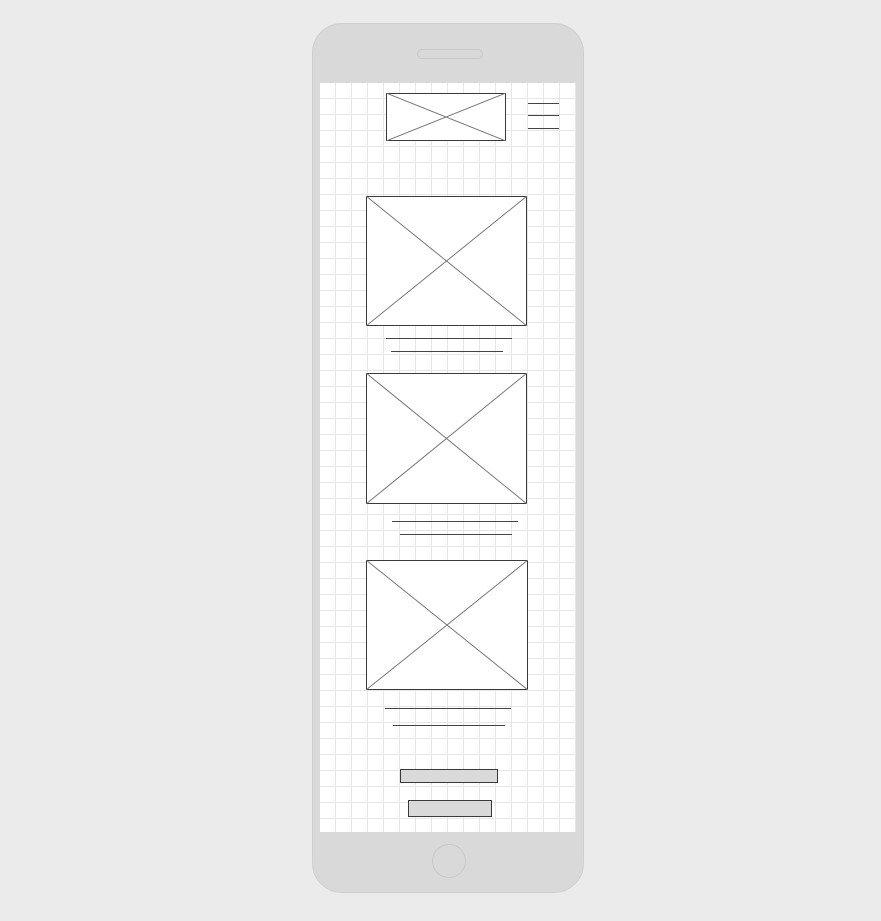 The height and width of the screenshot is (921, 881). I want to click on hamburger-menu-icon, so click(543, 116).